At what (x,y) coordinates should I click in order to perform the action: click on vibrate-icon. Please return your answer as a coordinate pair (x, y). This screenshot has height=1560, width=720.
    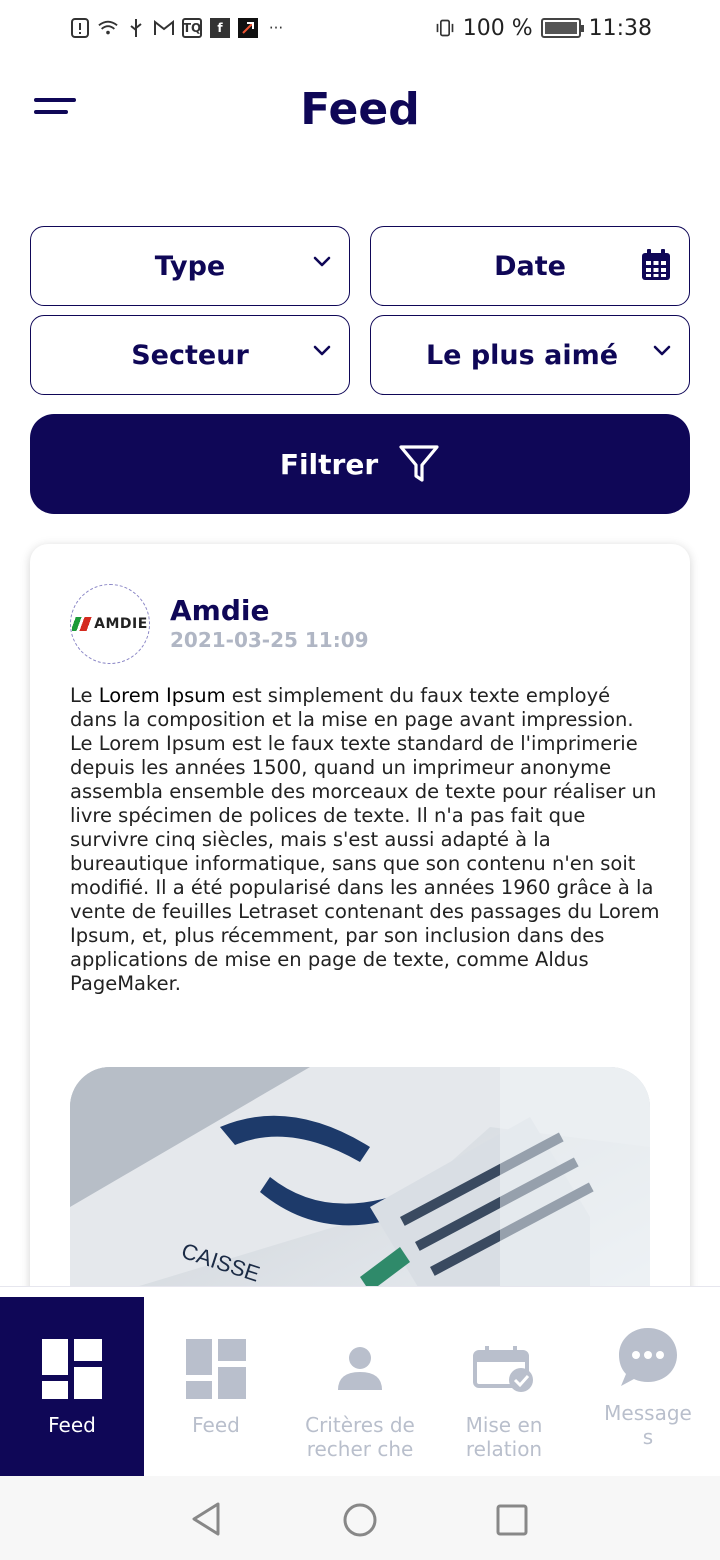
    Looking at the image, I should click on (445, 28).